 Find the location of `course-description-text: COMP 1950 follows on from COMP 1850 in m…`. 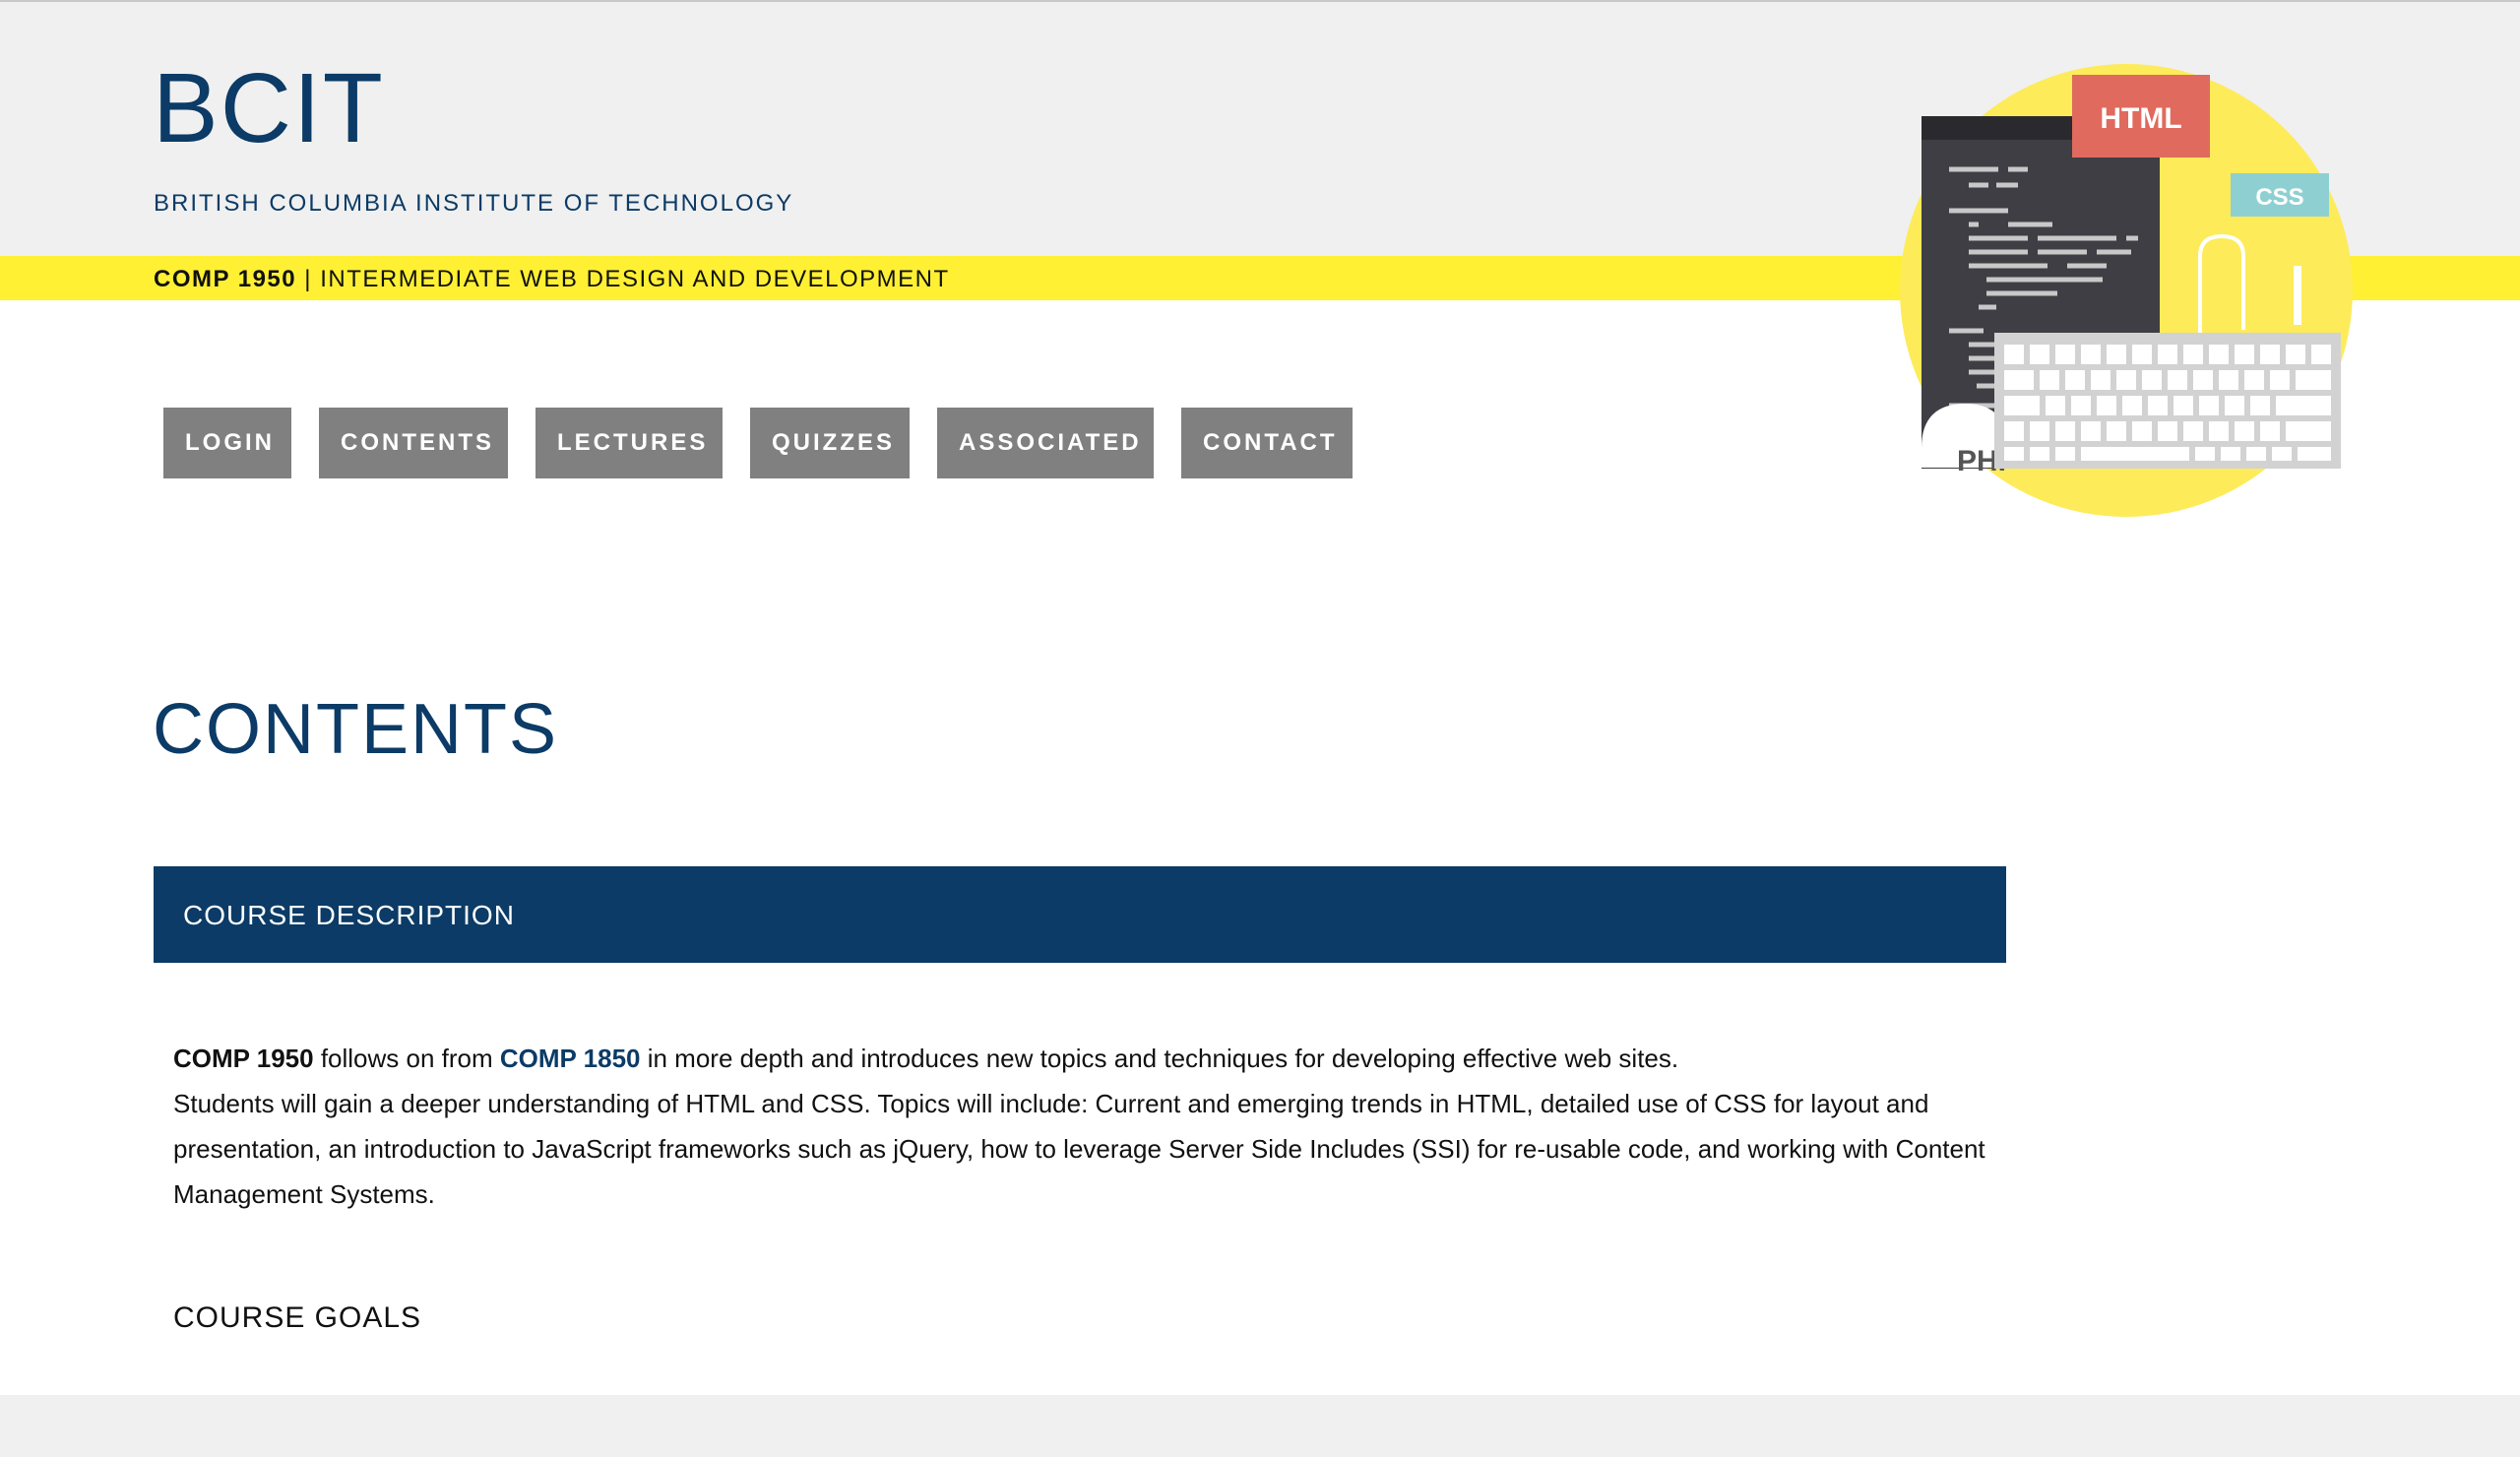

course-description-text: COMP 1950 follows on from COMP 1850 in m… is located at coordinates (1088, 1126).